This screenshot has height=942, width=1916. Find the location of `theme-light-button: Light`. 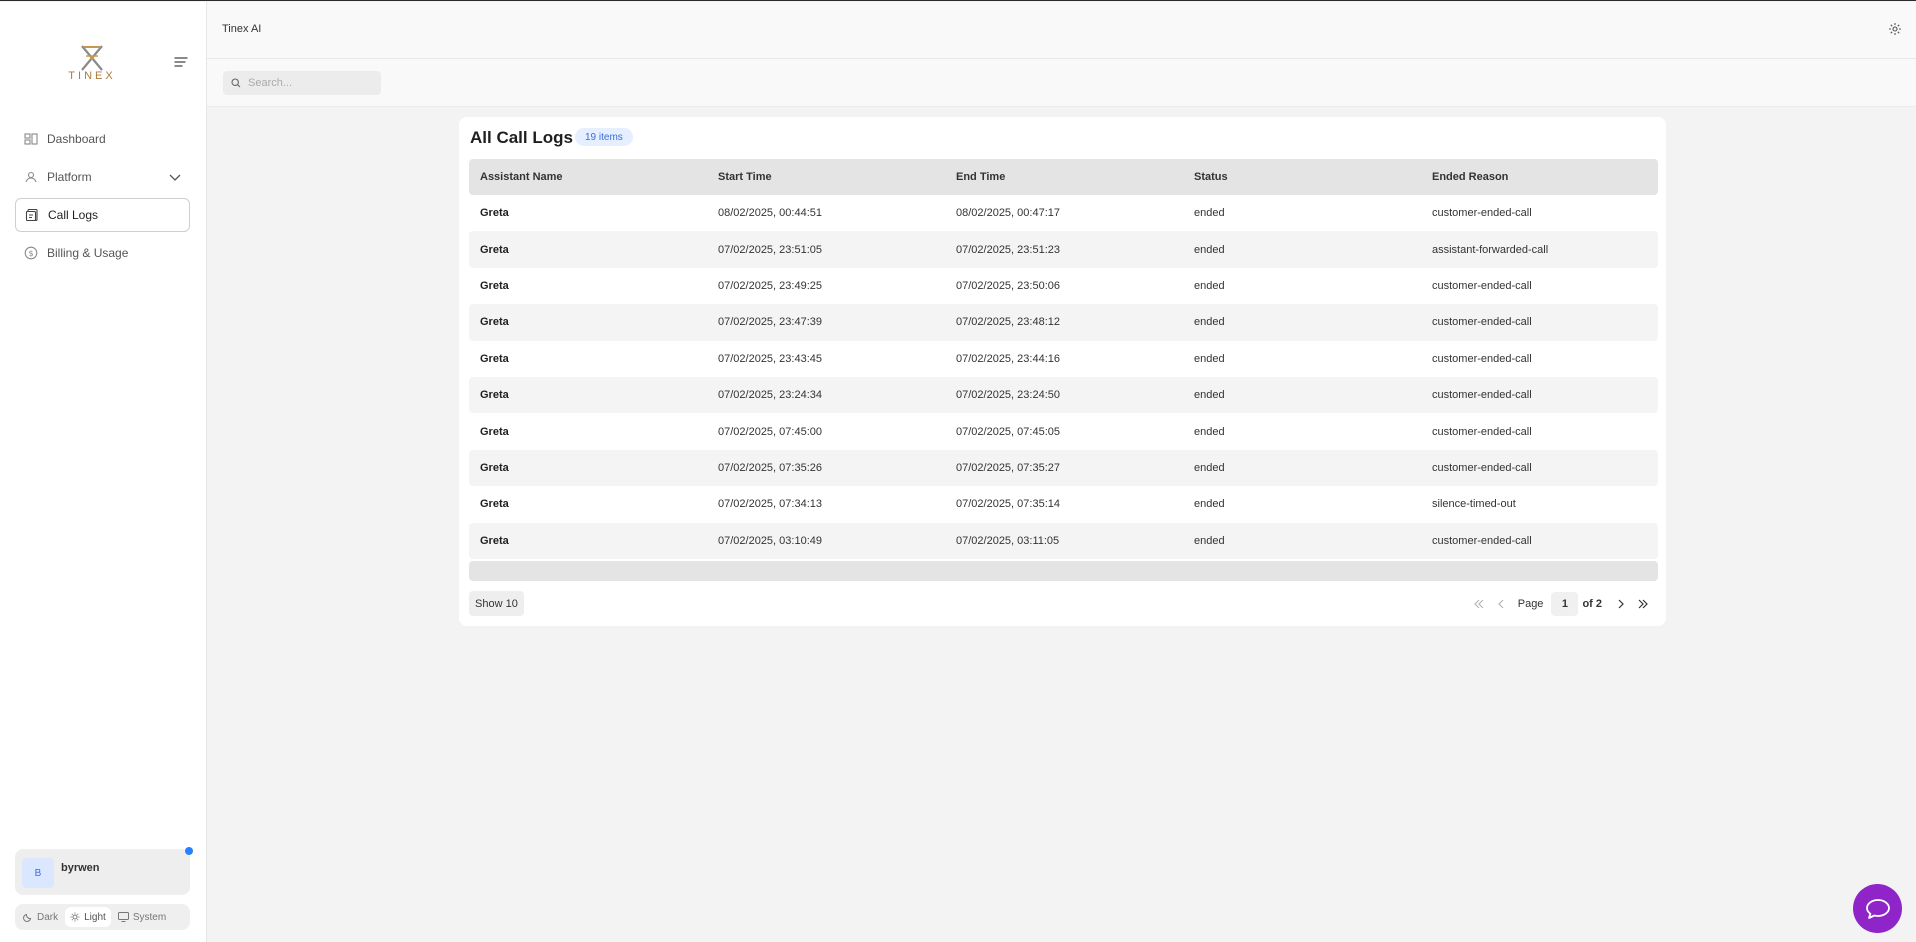

theme-light-button: Light is located at coordinates (88, 917).